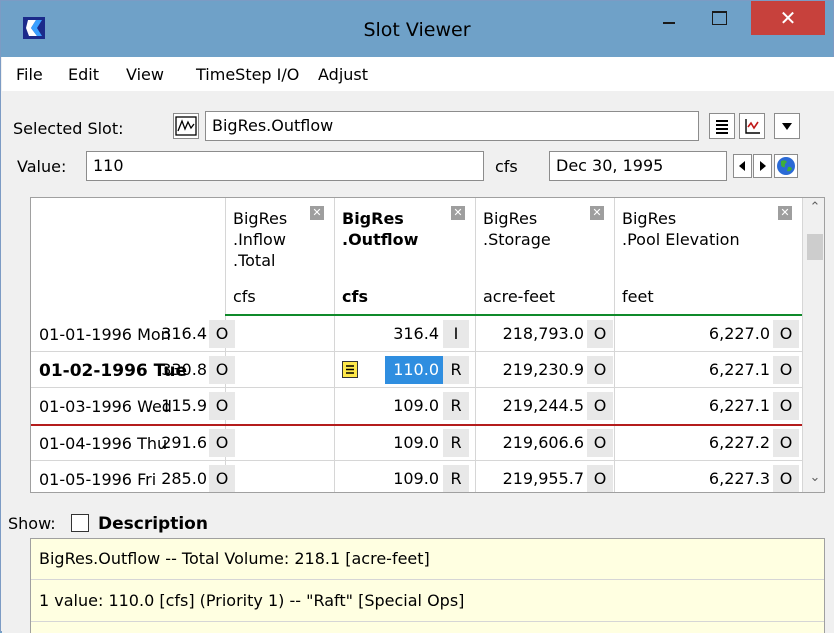  Describe the element at coordinates (279, 256) in the screenshot. I see `column-header: BigRes .Inflow .Total cfs ✕` at that location.